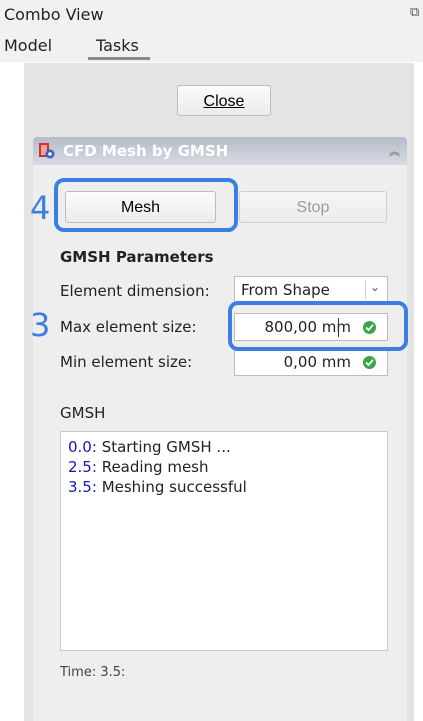 The width and height of the screenshot is (423, 721). What do you see at coordinates (146, 205) in the screenshot?
I see `annotation-highlight-mesh` at bounding box center [146, 205].